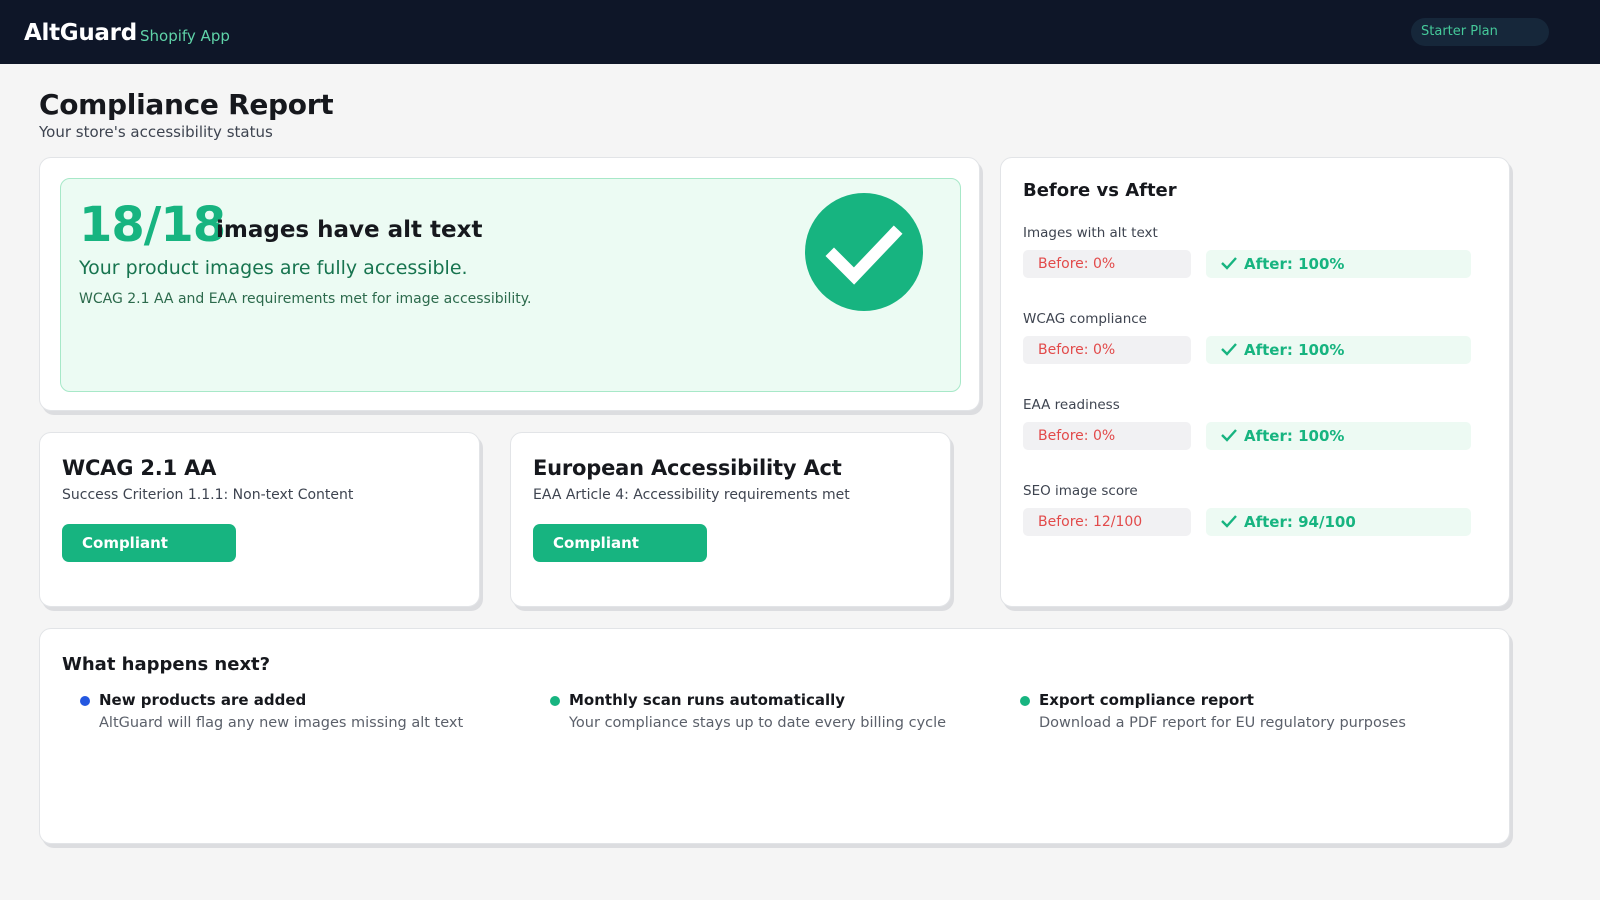 This screenshot has height=900, width=1600. What do you see at coordinates (1100, 190) in the screenshot?
I see `before-after-title: Before vs After` at bounding box center [1100, 190].